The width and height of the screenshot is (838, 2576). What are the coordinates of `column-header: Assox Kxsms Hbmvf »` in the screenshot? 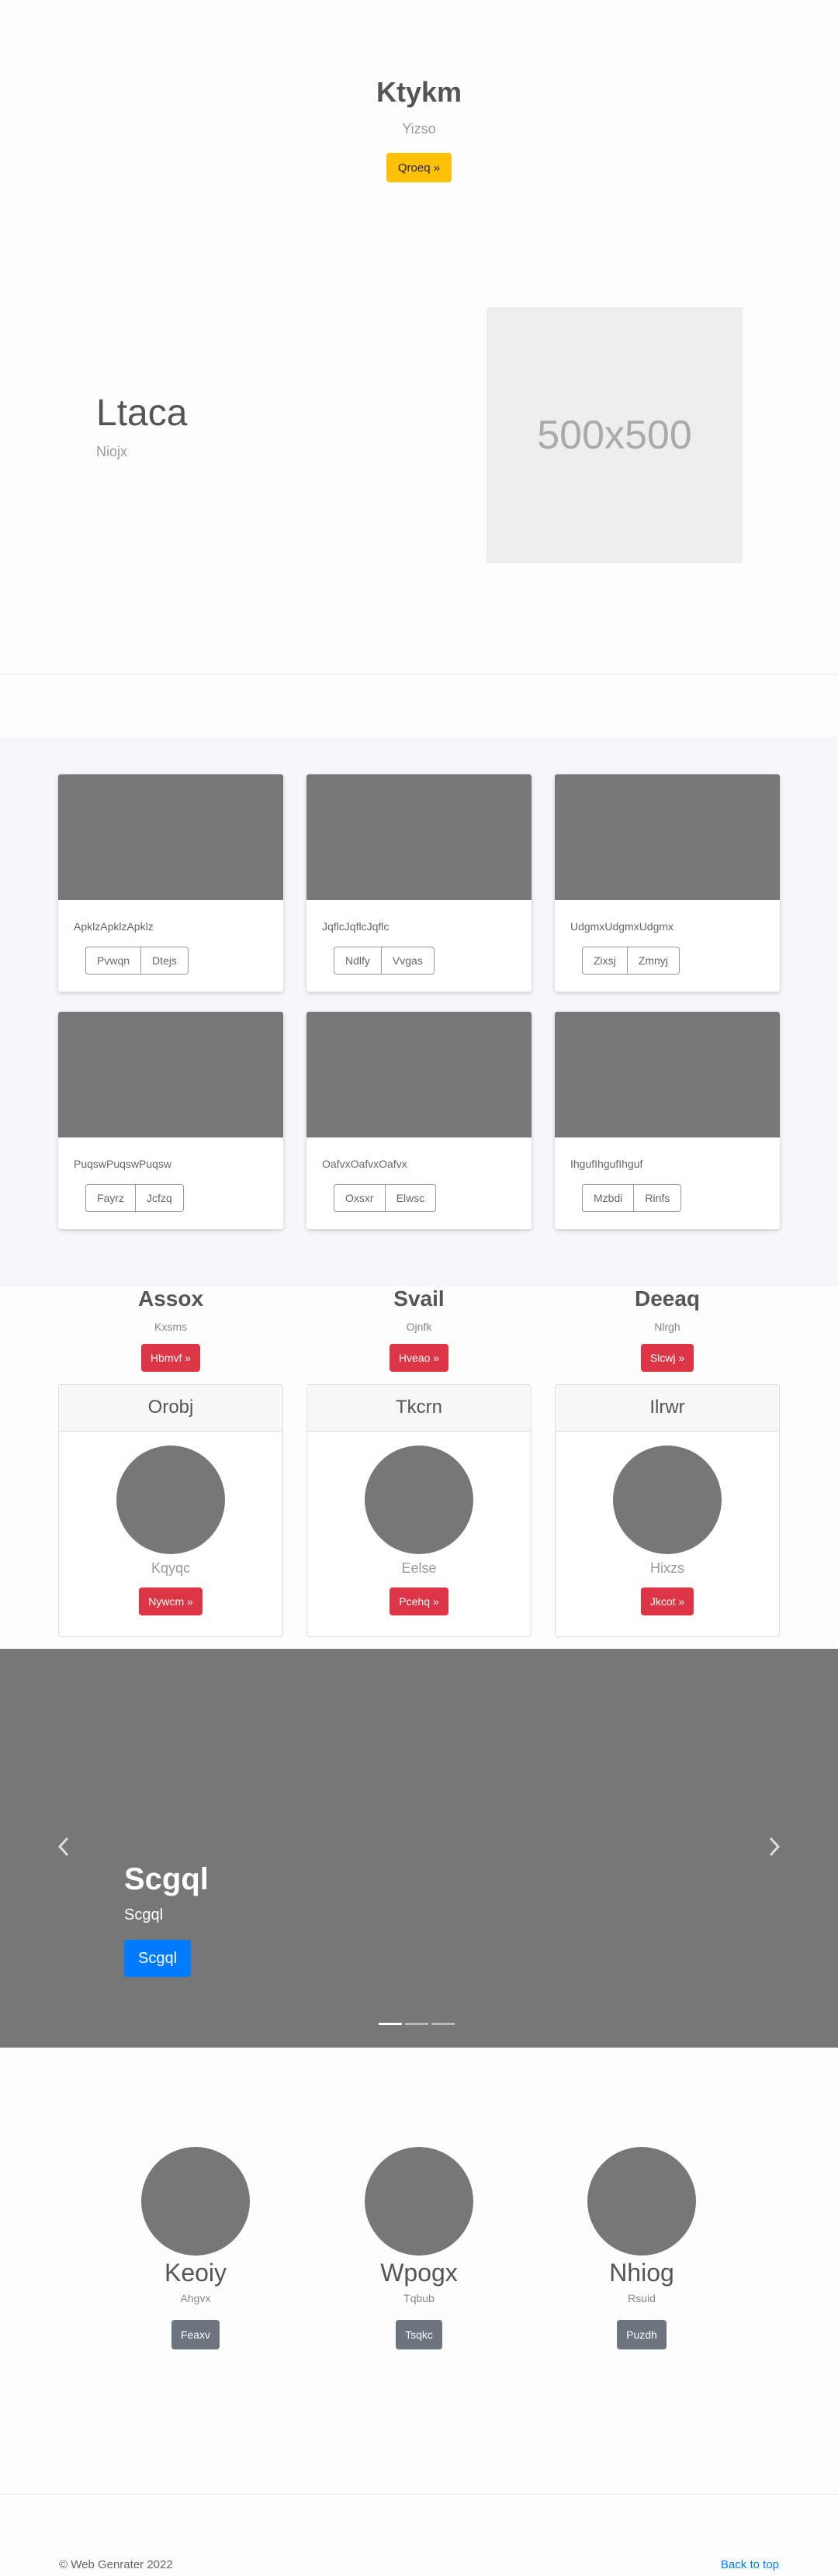 It's located at (170, 1329).